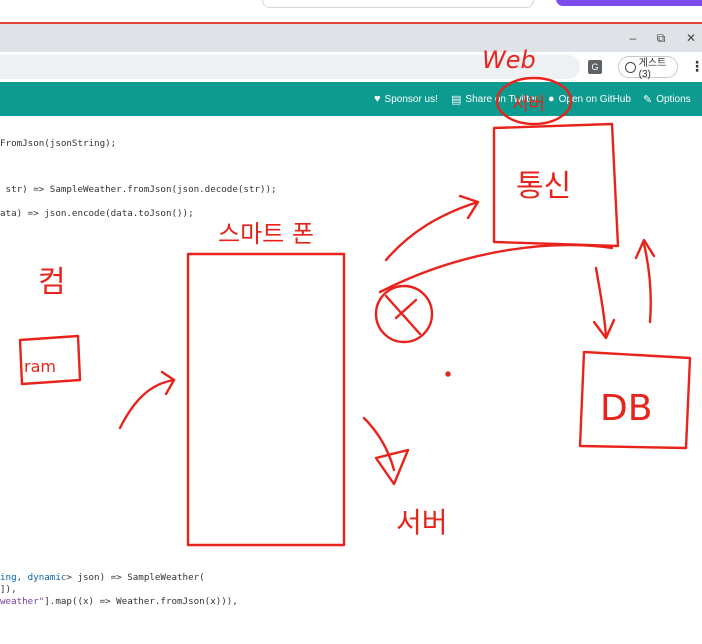  I want to click on sponsor-link: ♥ Sponsor us!, so click(406, 99).